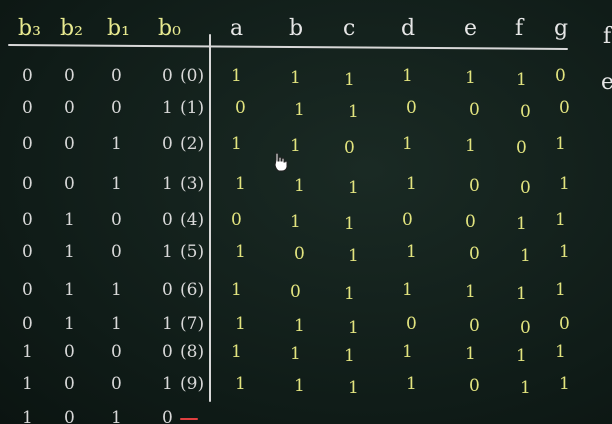  I want to click on column-header-g: g, so click(561, 28).